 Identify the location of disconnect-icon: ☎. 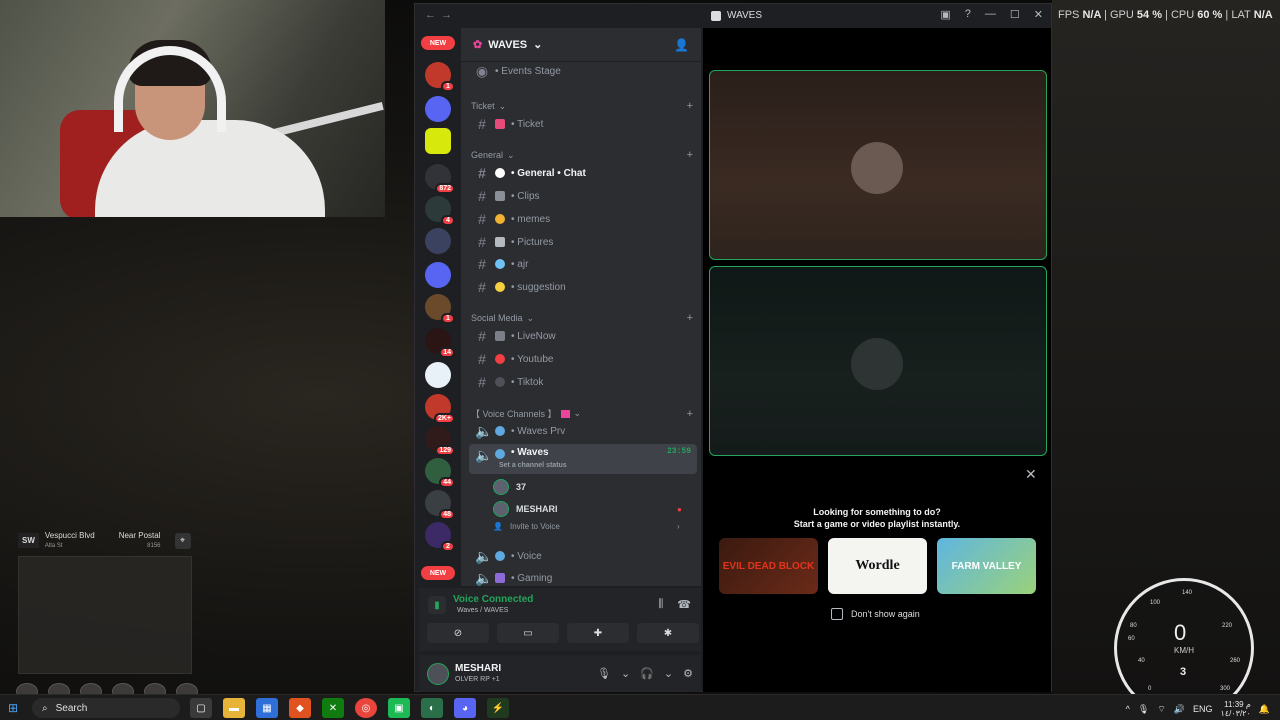
(684, 604).